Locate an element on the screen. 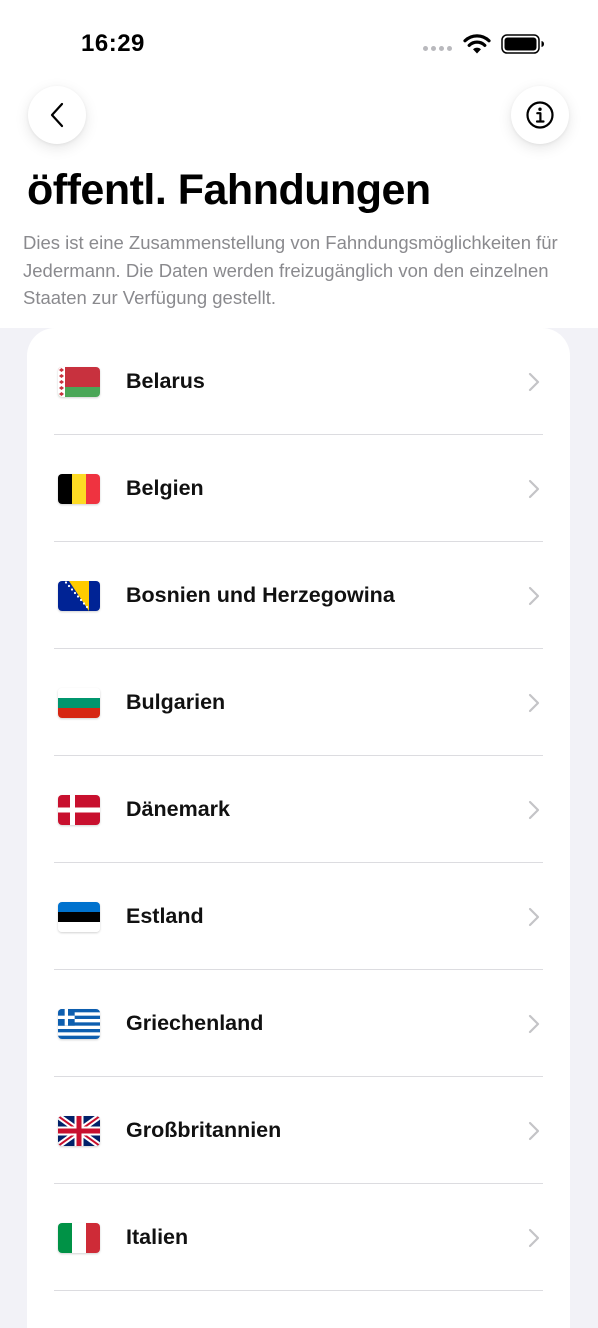  chevron-left-icon is located at coordinates (57, 115).